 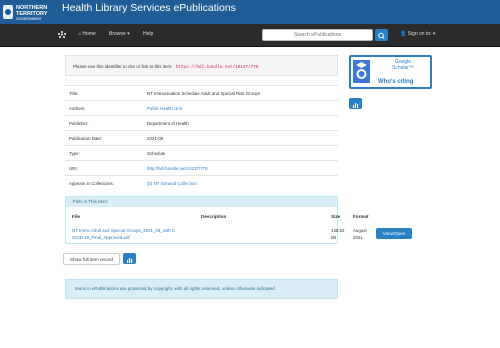 What do you see at coordinates (403, 34) in the screenshot?
I see `user-icon: 👤` at bounding box center [403, 34].